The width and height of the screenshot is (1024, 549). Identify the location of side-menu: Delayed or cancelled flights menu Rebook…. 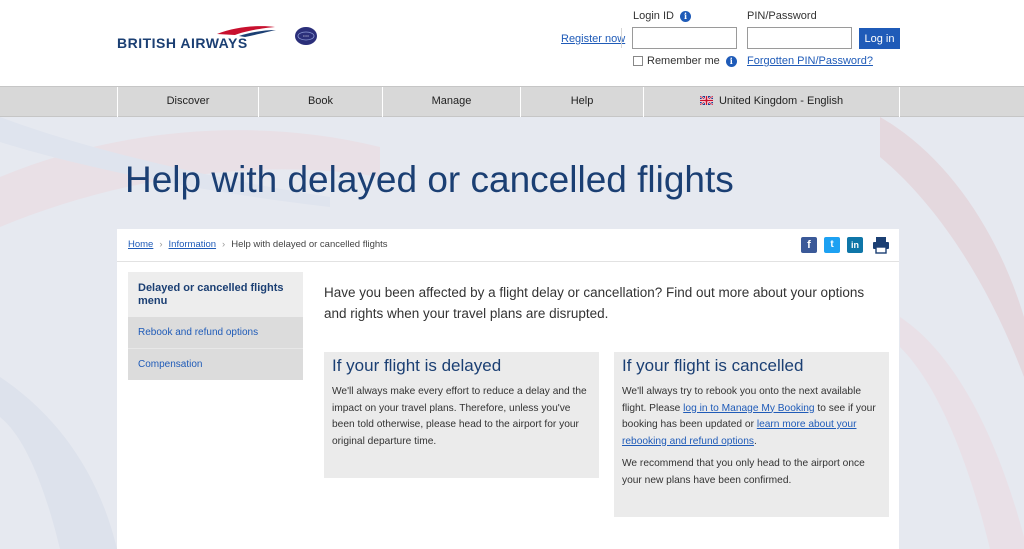
(215, 326).